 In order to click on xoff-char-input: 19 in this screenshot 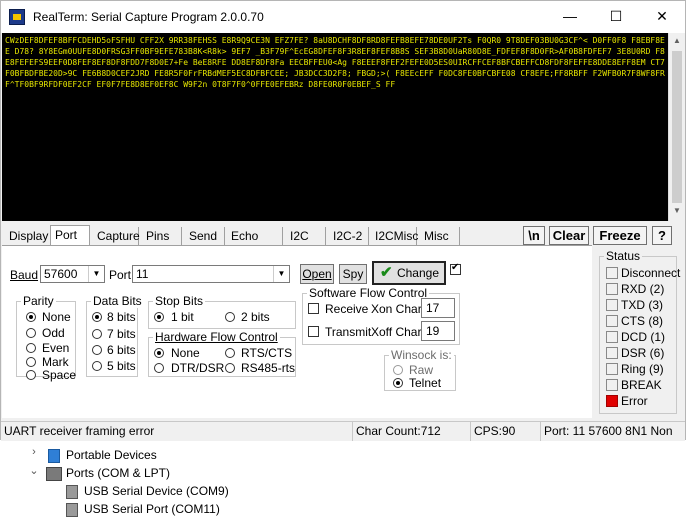, I will do `click(438, 331)`.